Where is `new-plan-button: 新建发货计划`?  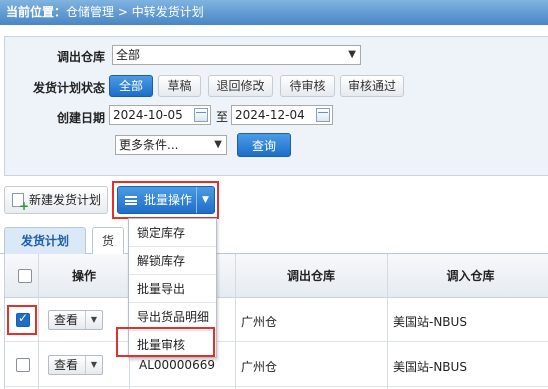 new-plan-button: 新建发货计划 is located at coordinates (56, 200).